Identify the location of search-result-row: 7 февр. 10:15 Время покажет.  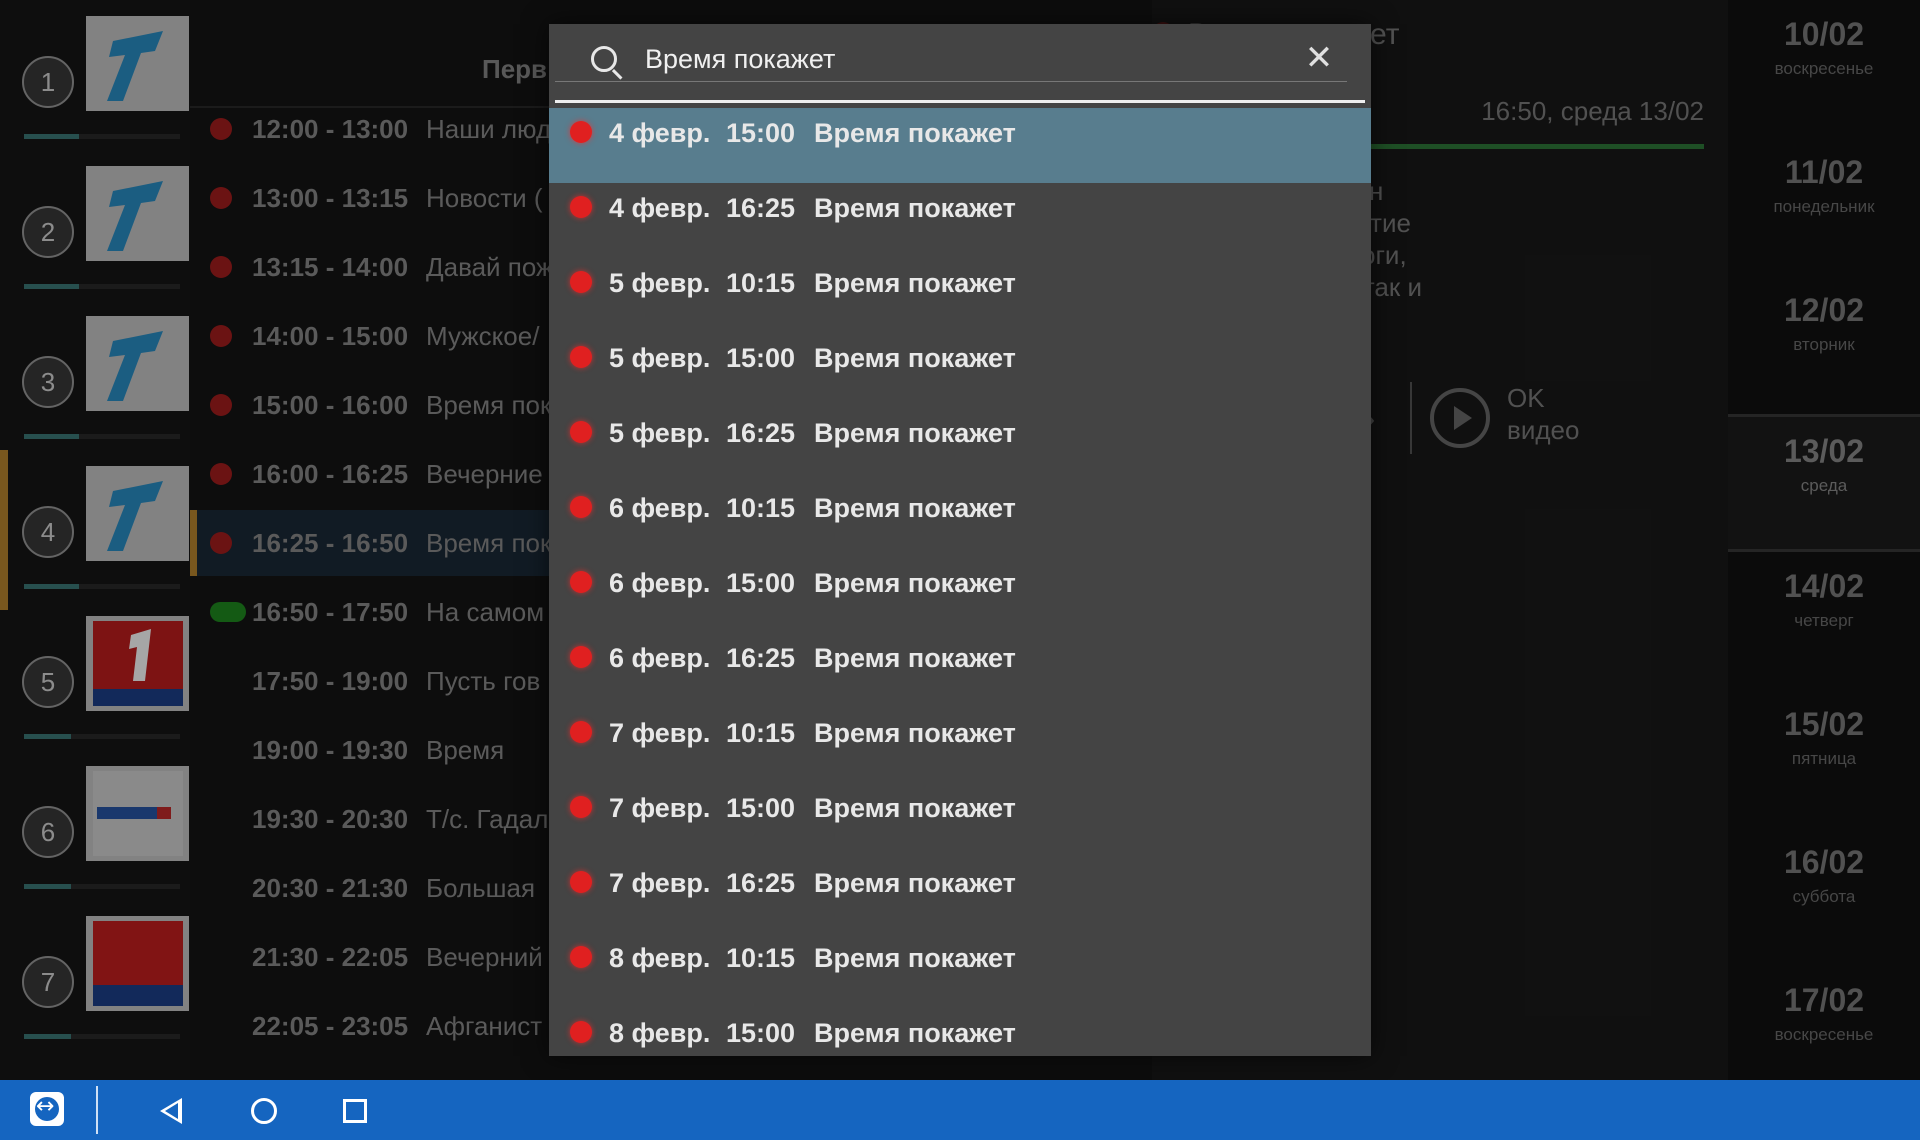
(960, 745).